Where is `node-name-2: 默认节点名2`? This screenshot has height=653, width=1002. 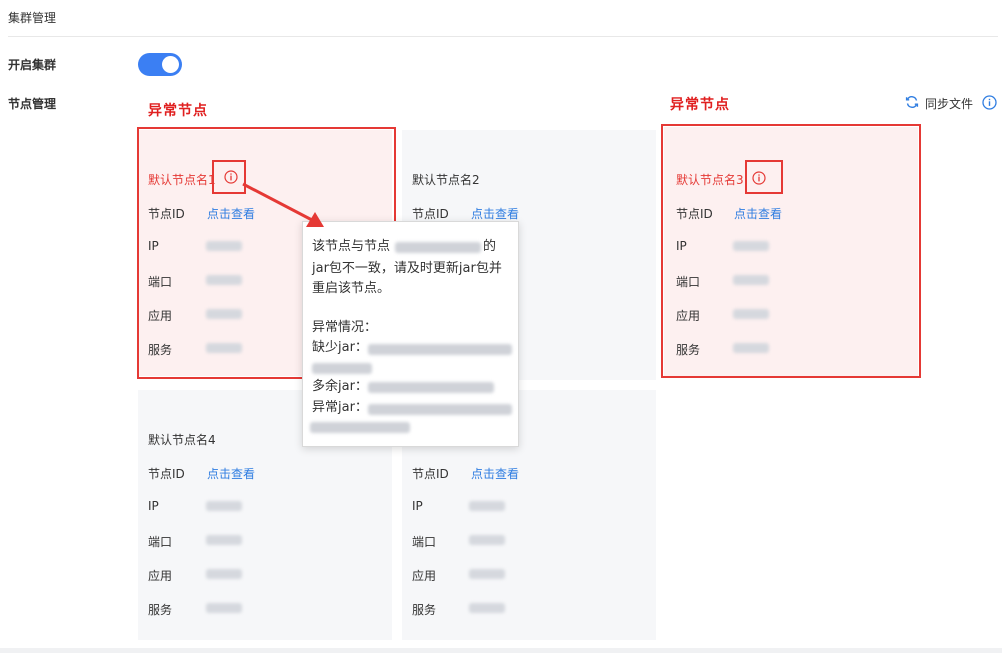
node-name-2: 默认节点名2 is located at coordinates (446, 180).